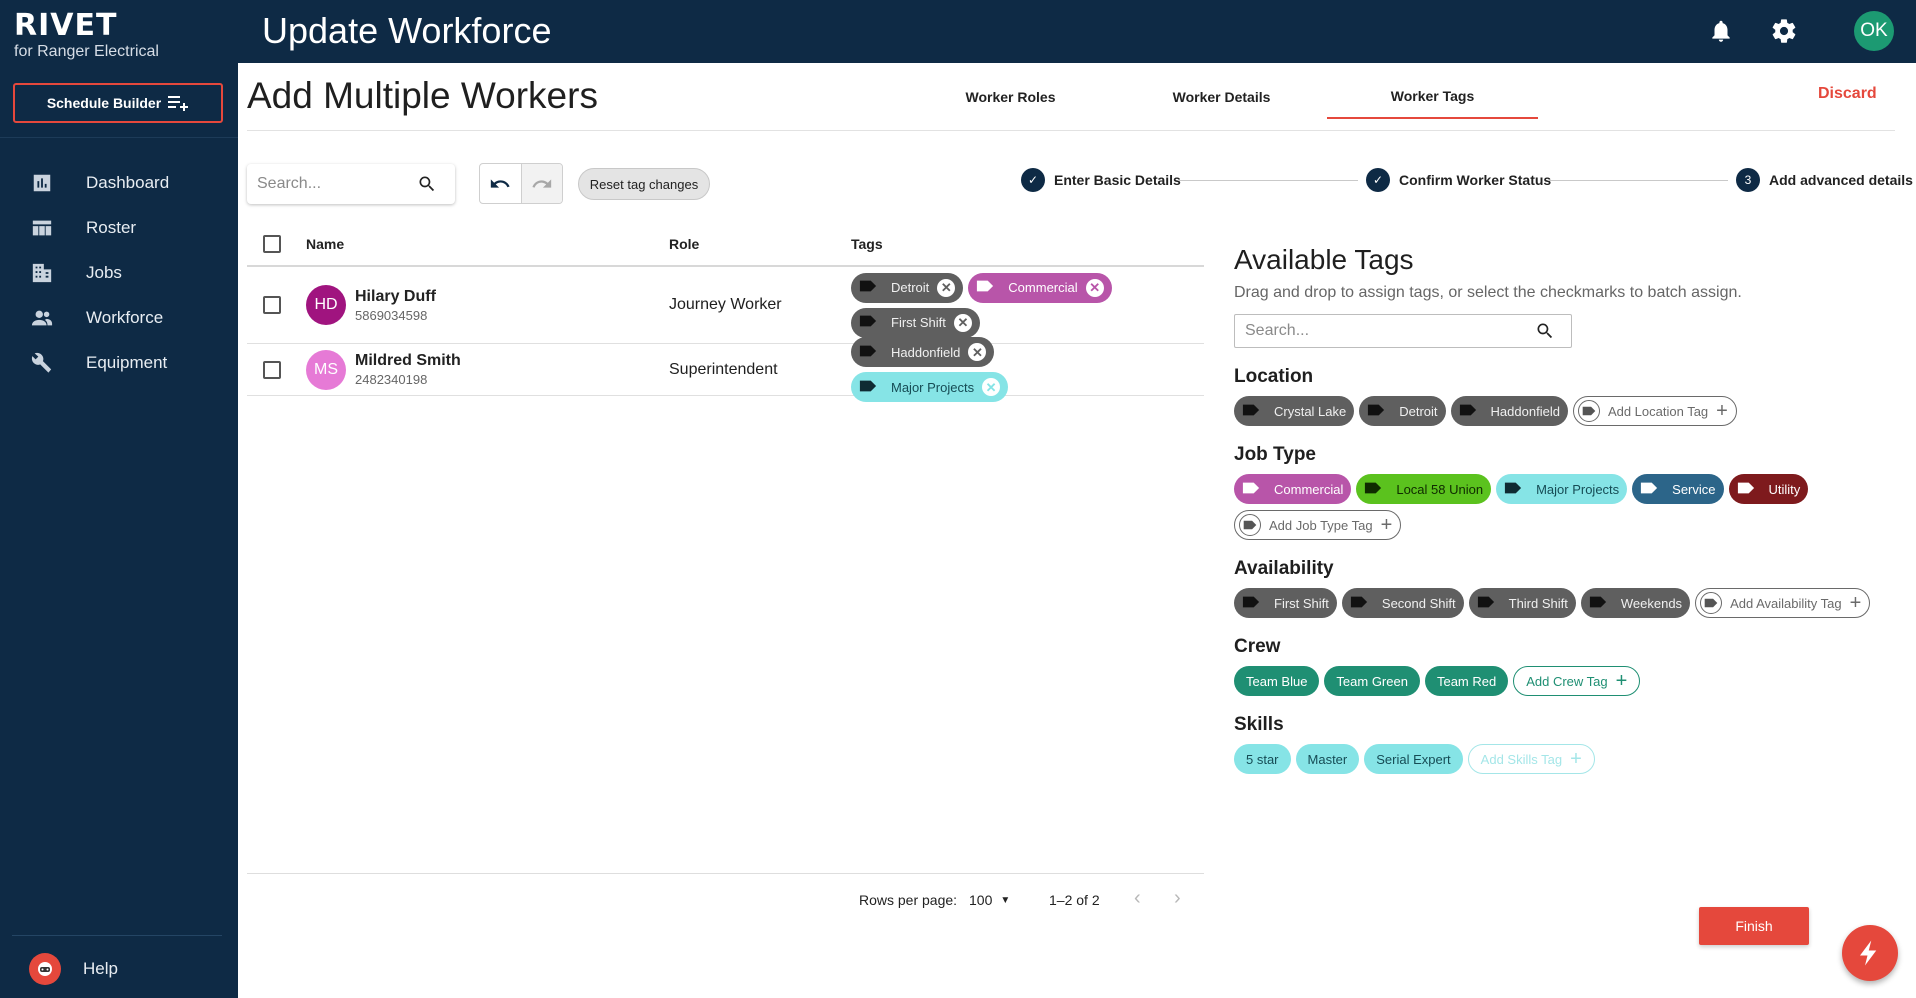 Image resolution: width=1916 pixels, height=998 pixels. I want to click on tag-search, so click(1403, 331).